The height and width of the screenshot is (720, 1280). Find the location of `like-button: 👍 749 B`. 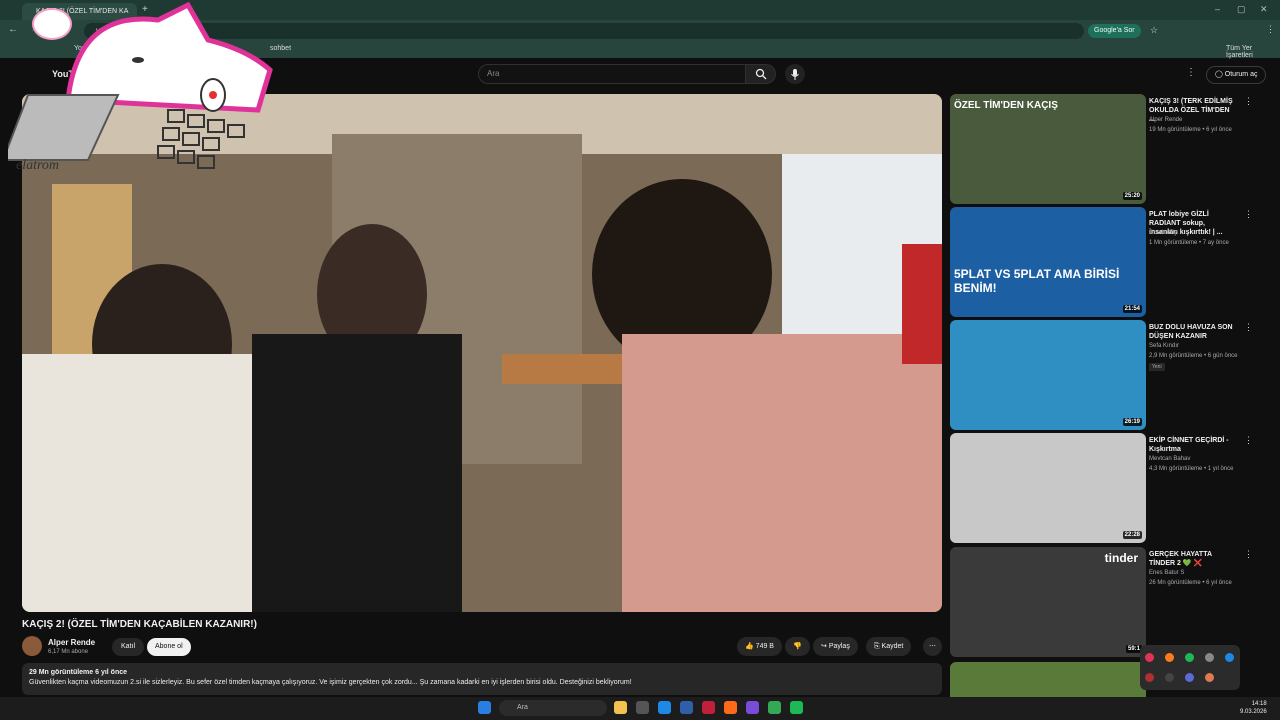

like-button: 👍 749 B is located at coordinates (759, 646).